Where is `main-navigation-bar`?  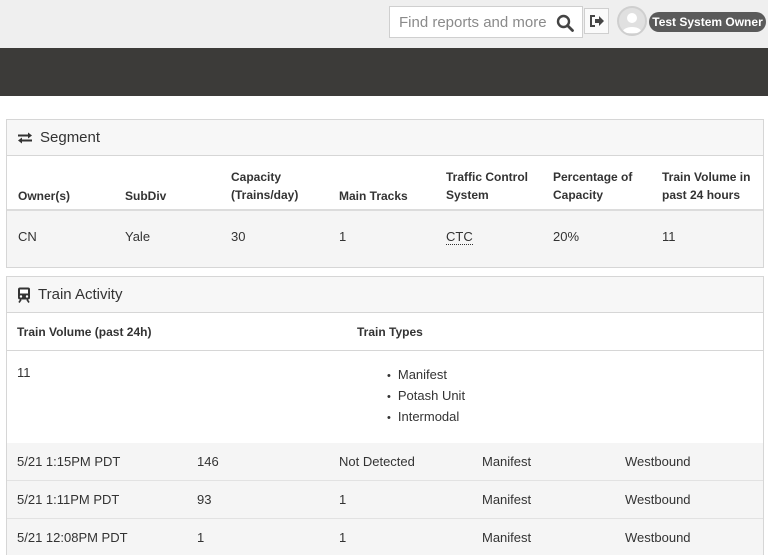 main-navigation-bar is located at coordinates (384, 72).